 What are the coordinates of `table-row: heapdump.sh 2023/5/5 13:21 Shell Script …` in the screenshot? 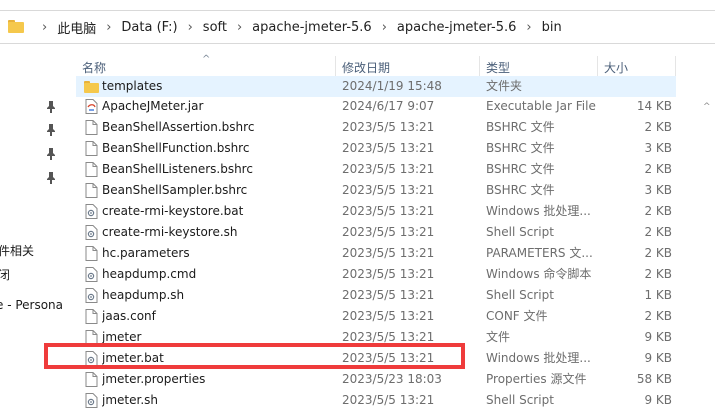 It's located at (376, 295).